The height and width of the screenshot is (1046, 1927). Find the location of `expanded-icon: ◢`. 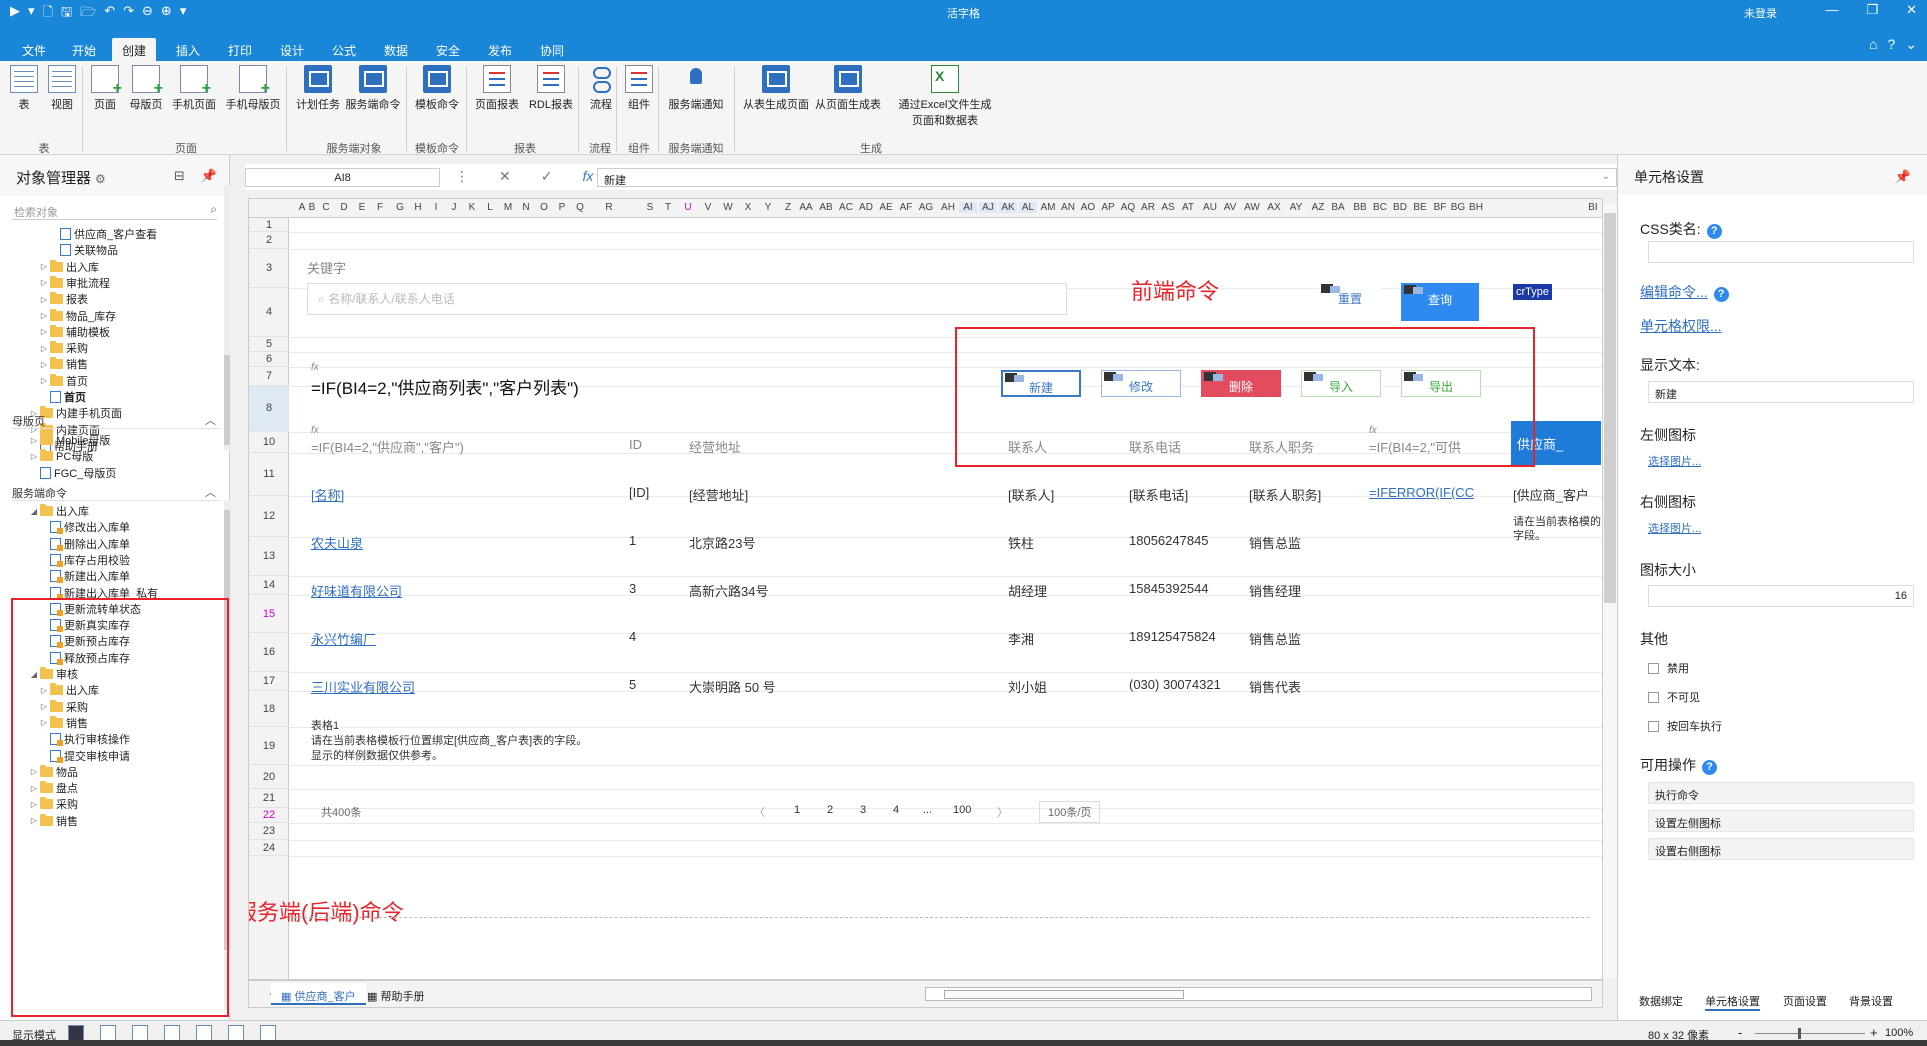

expanded-icon: ◢ is located at coordinates (34, 511).